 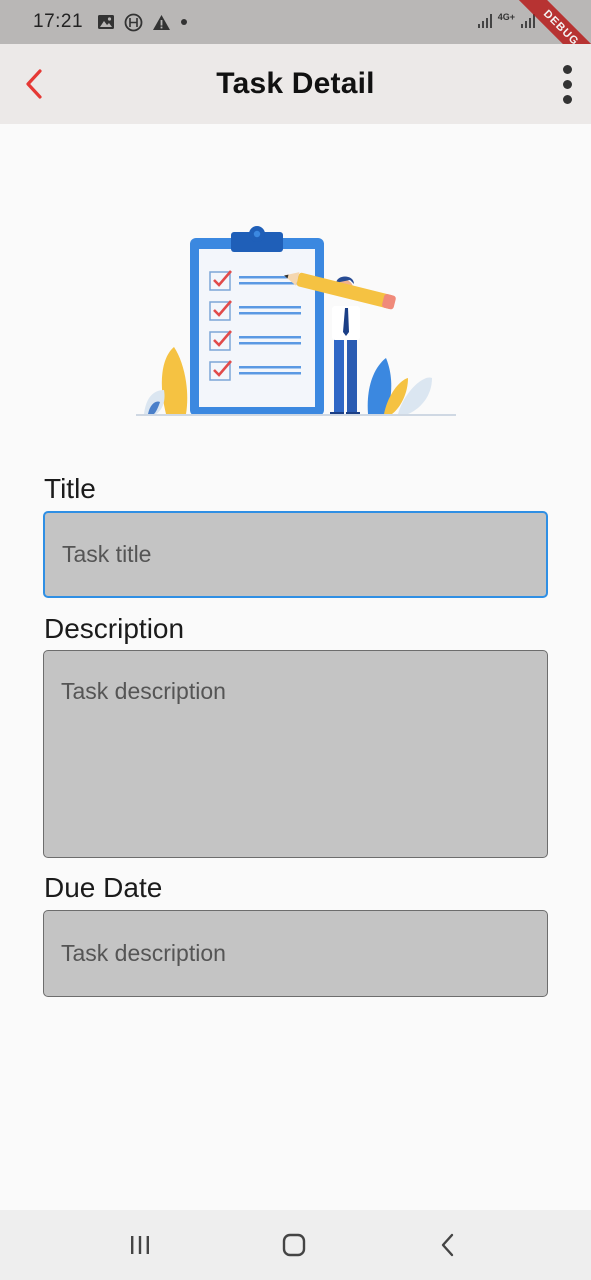 I want to click on back-button, so click(x=34, y=84).